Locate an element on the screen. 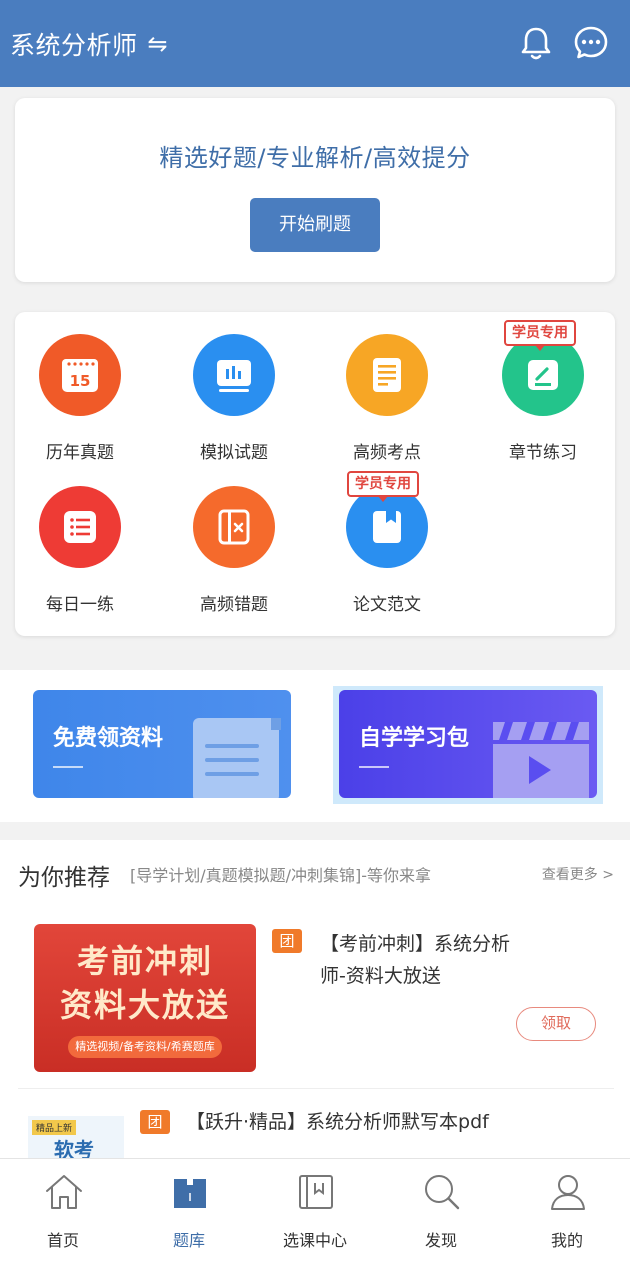  free-materials-banner: 免费领资料 is located at coordinates (162, 744).